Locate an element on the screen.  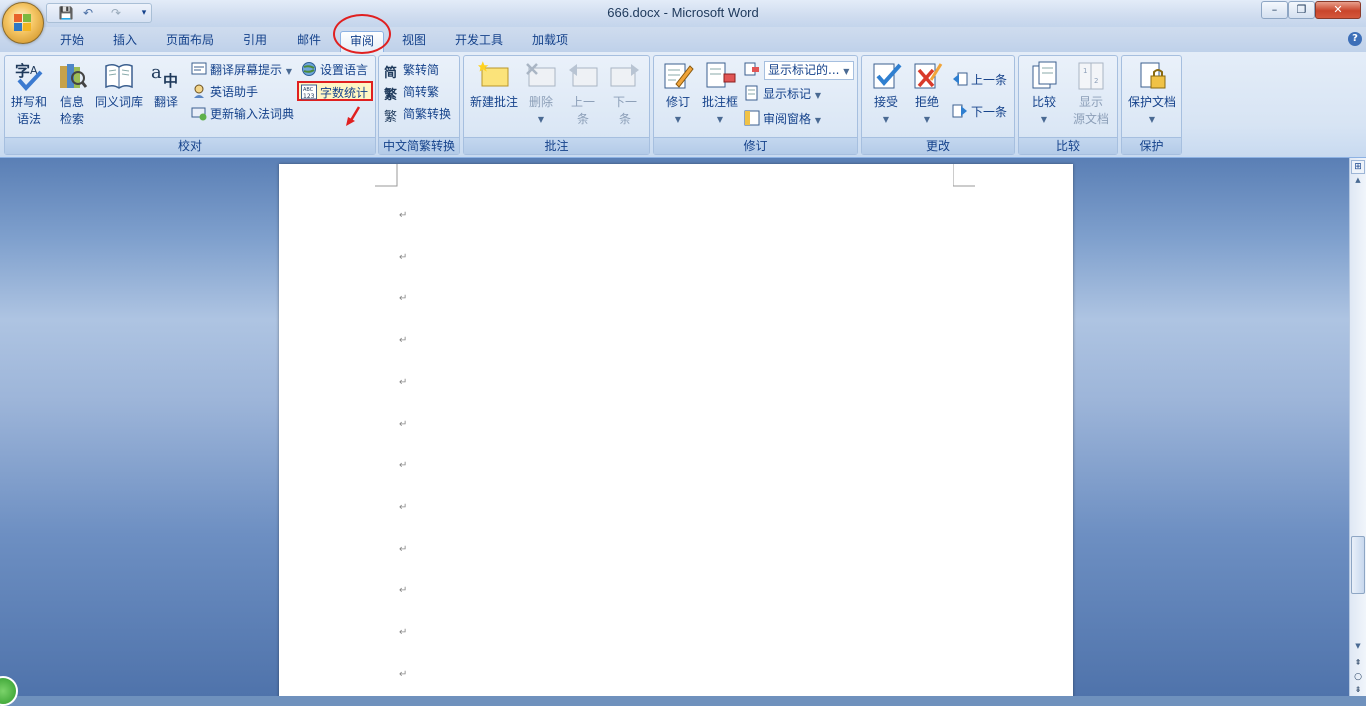
tab-insert: 插入 is located at coordinates (125, 41).